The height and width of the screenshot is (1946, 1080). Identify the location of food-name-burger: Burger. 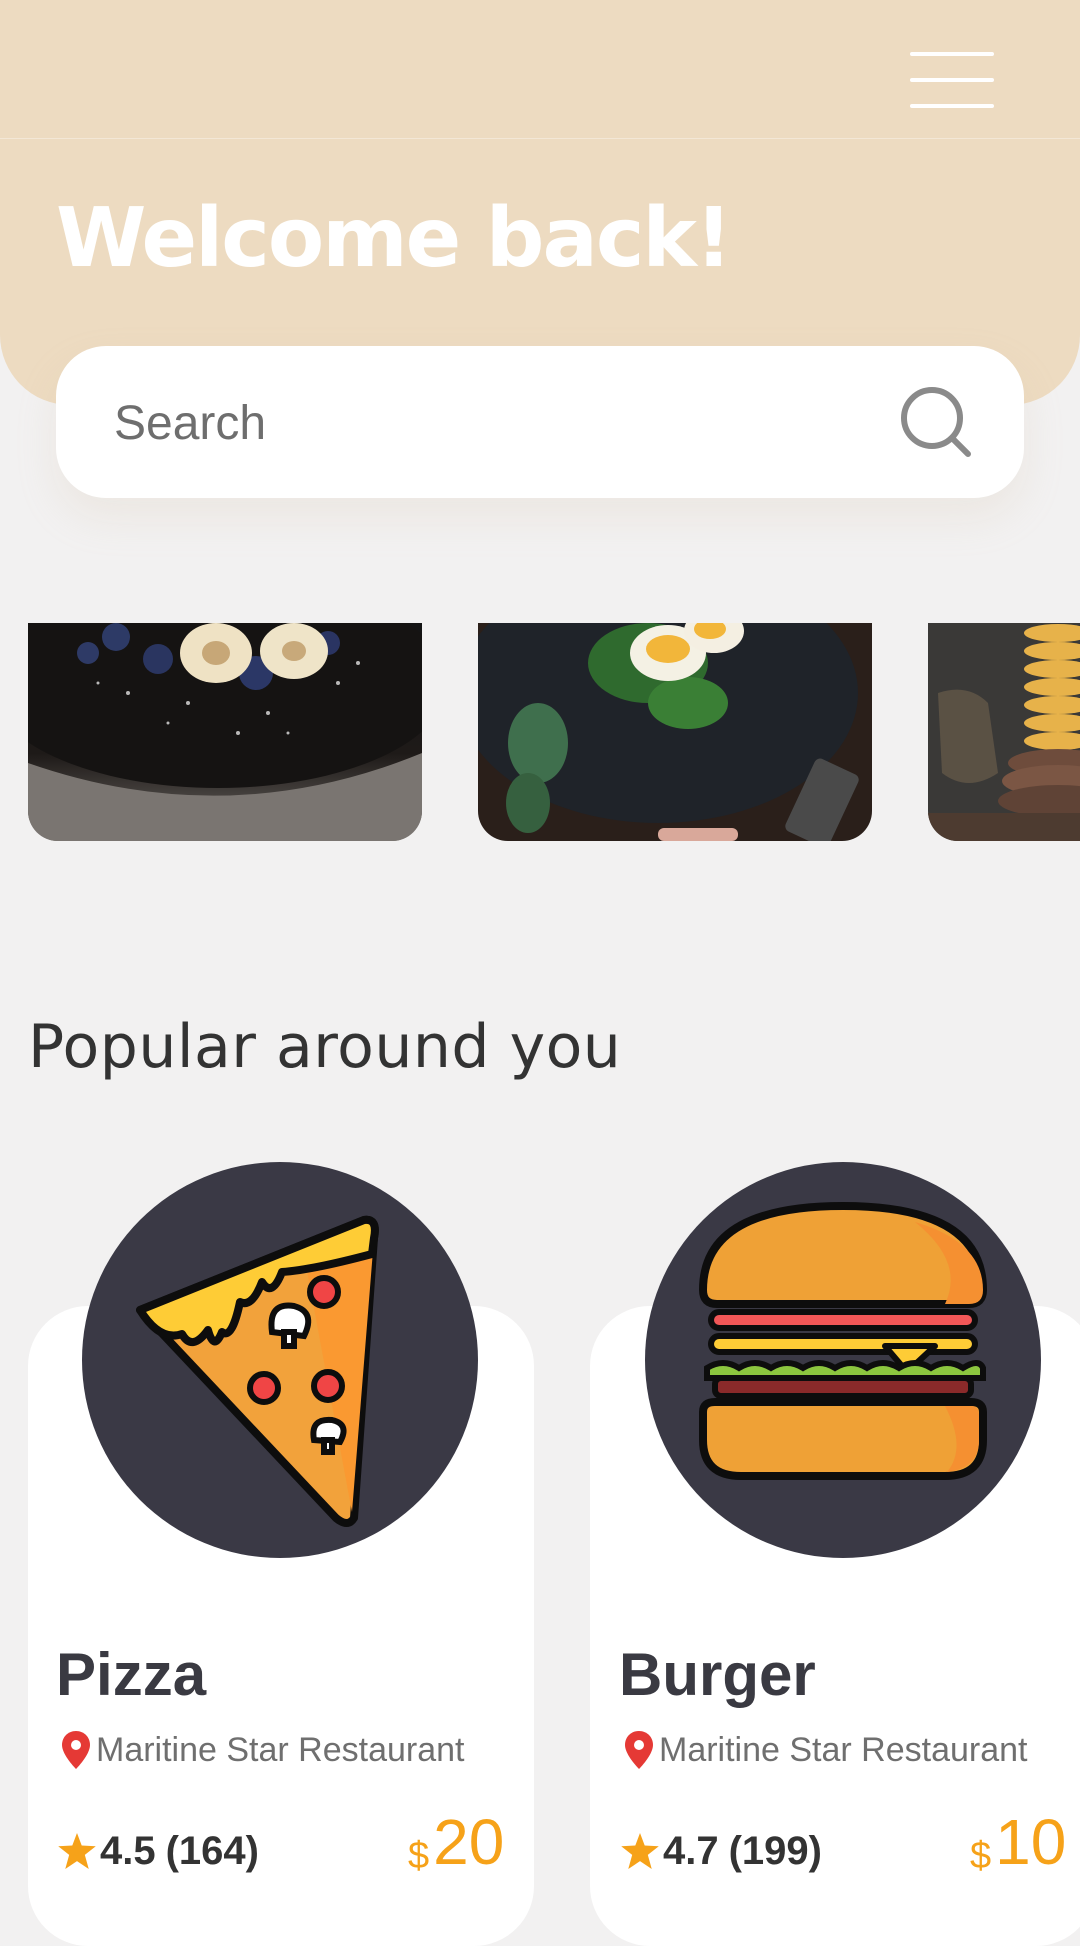
(717, 1674).